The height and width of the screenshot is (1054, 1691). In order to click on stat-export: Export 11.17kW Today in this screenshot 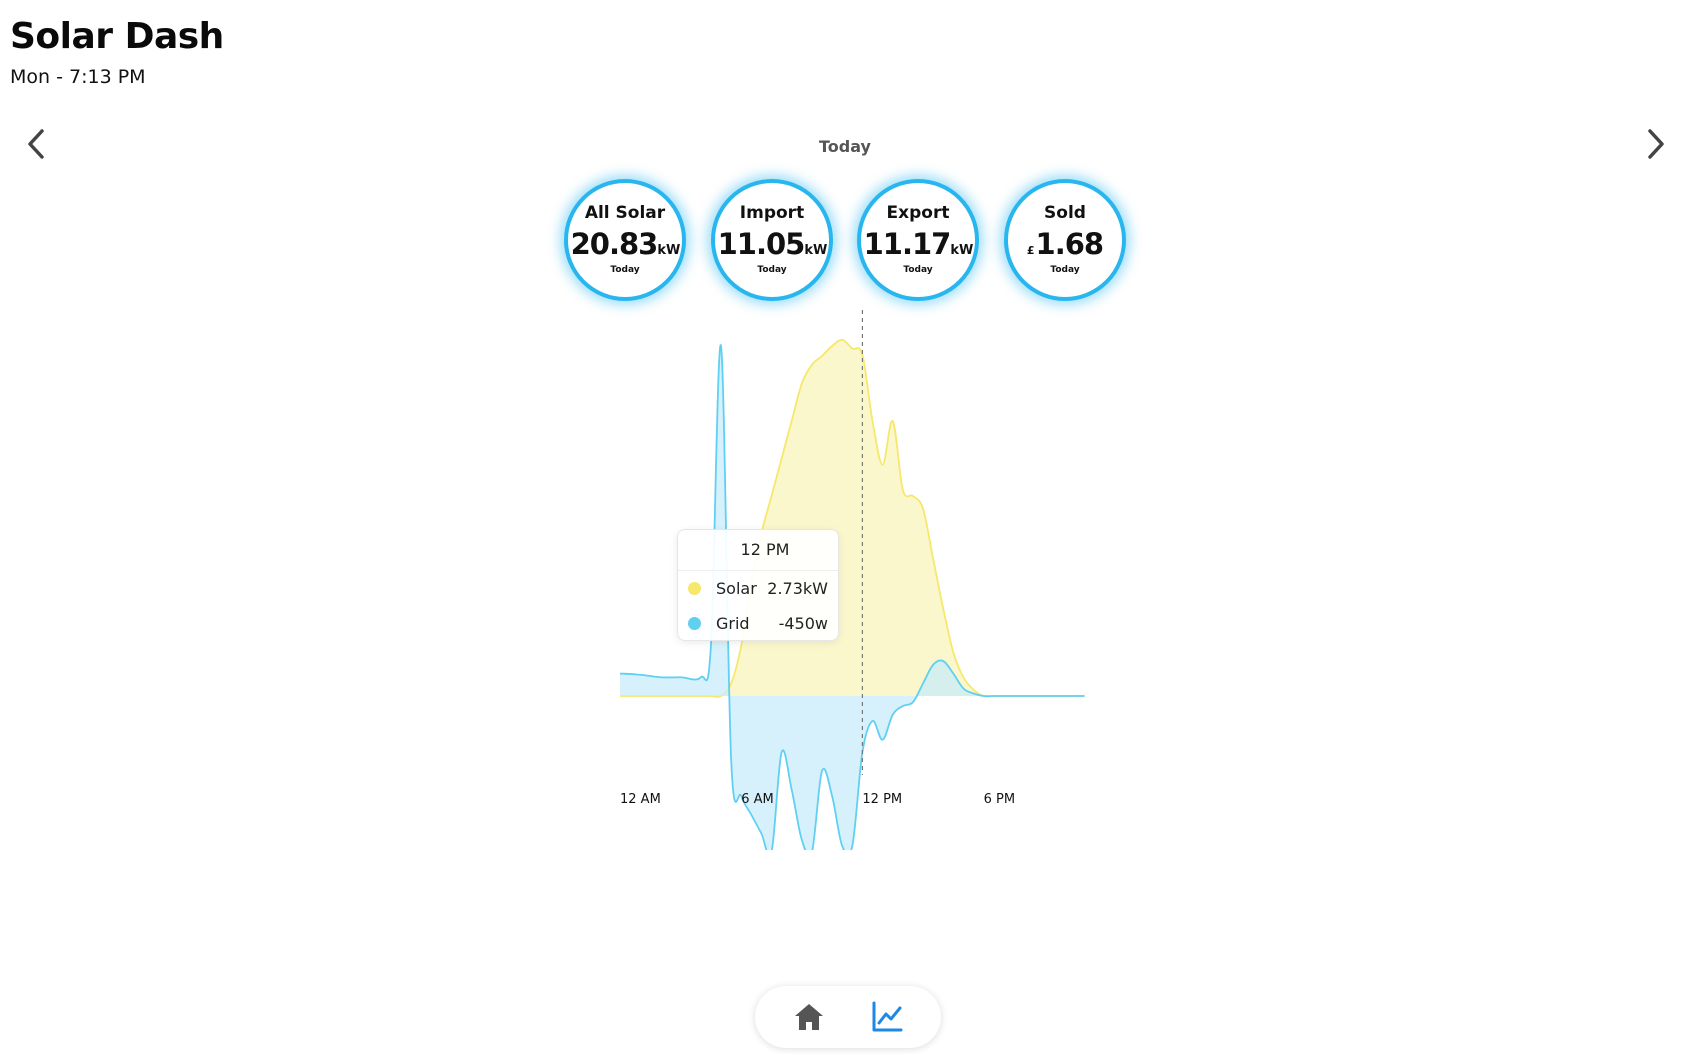, I will do `click(918, 240)`.